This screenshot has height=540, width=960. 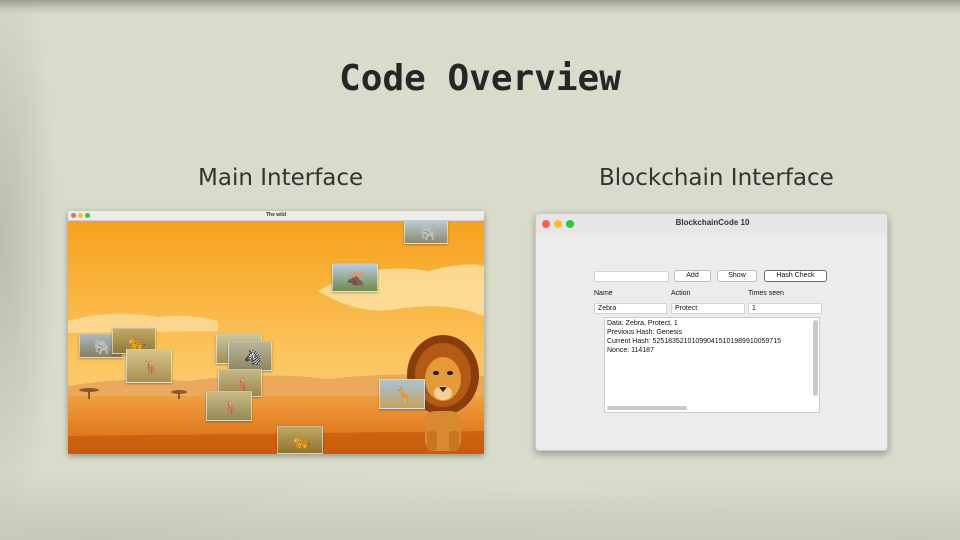 I want to click on photo-gazelle-center-low: 🦌, so click(x=229, y=406).